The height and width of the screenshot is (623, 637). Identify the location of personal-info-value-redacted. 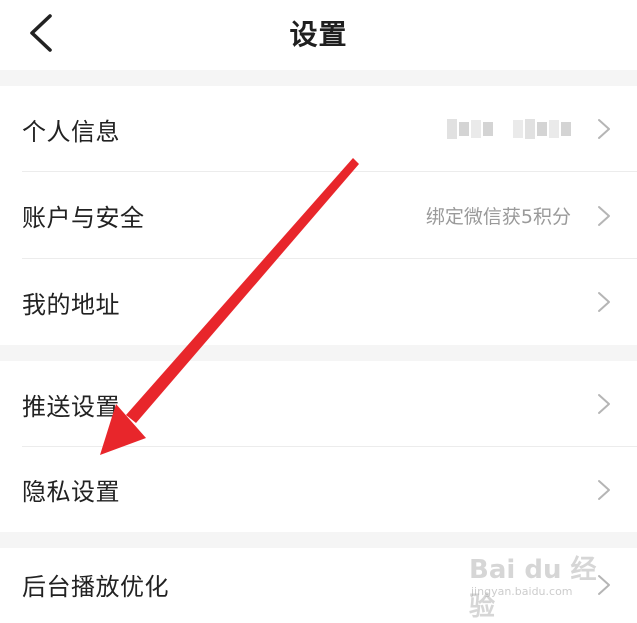
(509, 129).